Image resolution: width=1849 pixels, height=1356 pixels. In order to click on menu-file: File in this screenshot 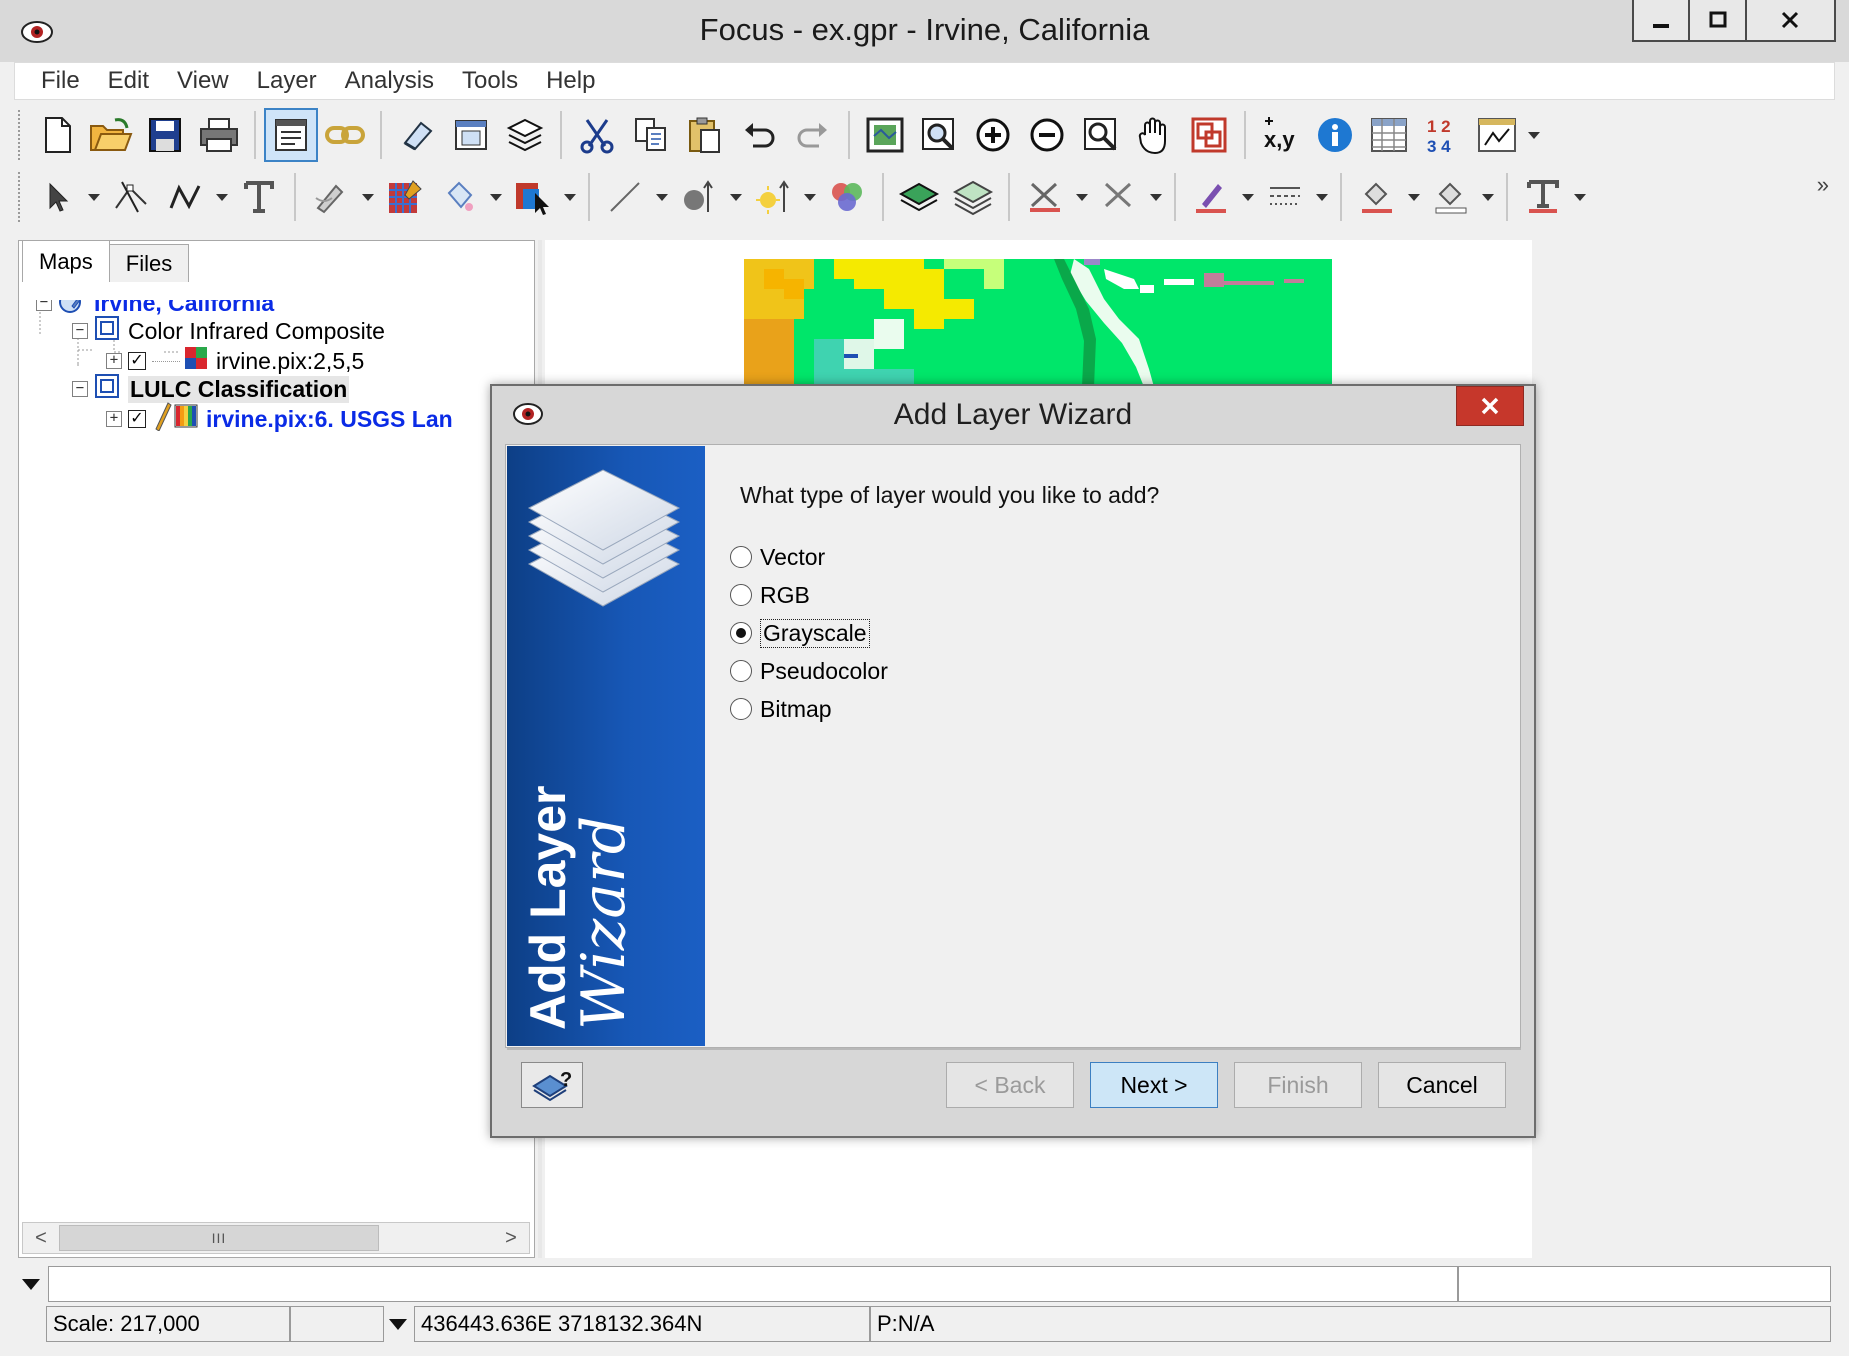, I will do `click(60, 81)`.